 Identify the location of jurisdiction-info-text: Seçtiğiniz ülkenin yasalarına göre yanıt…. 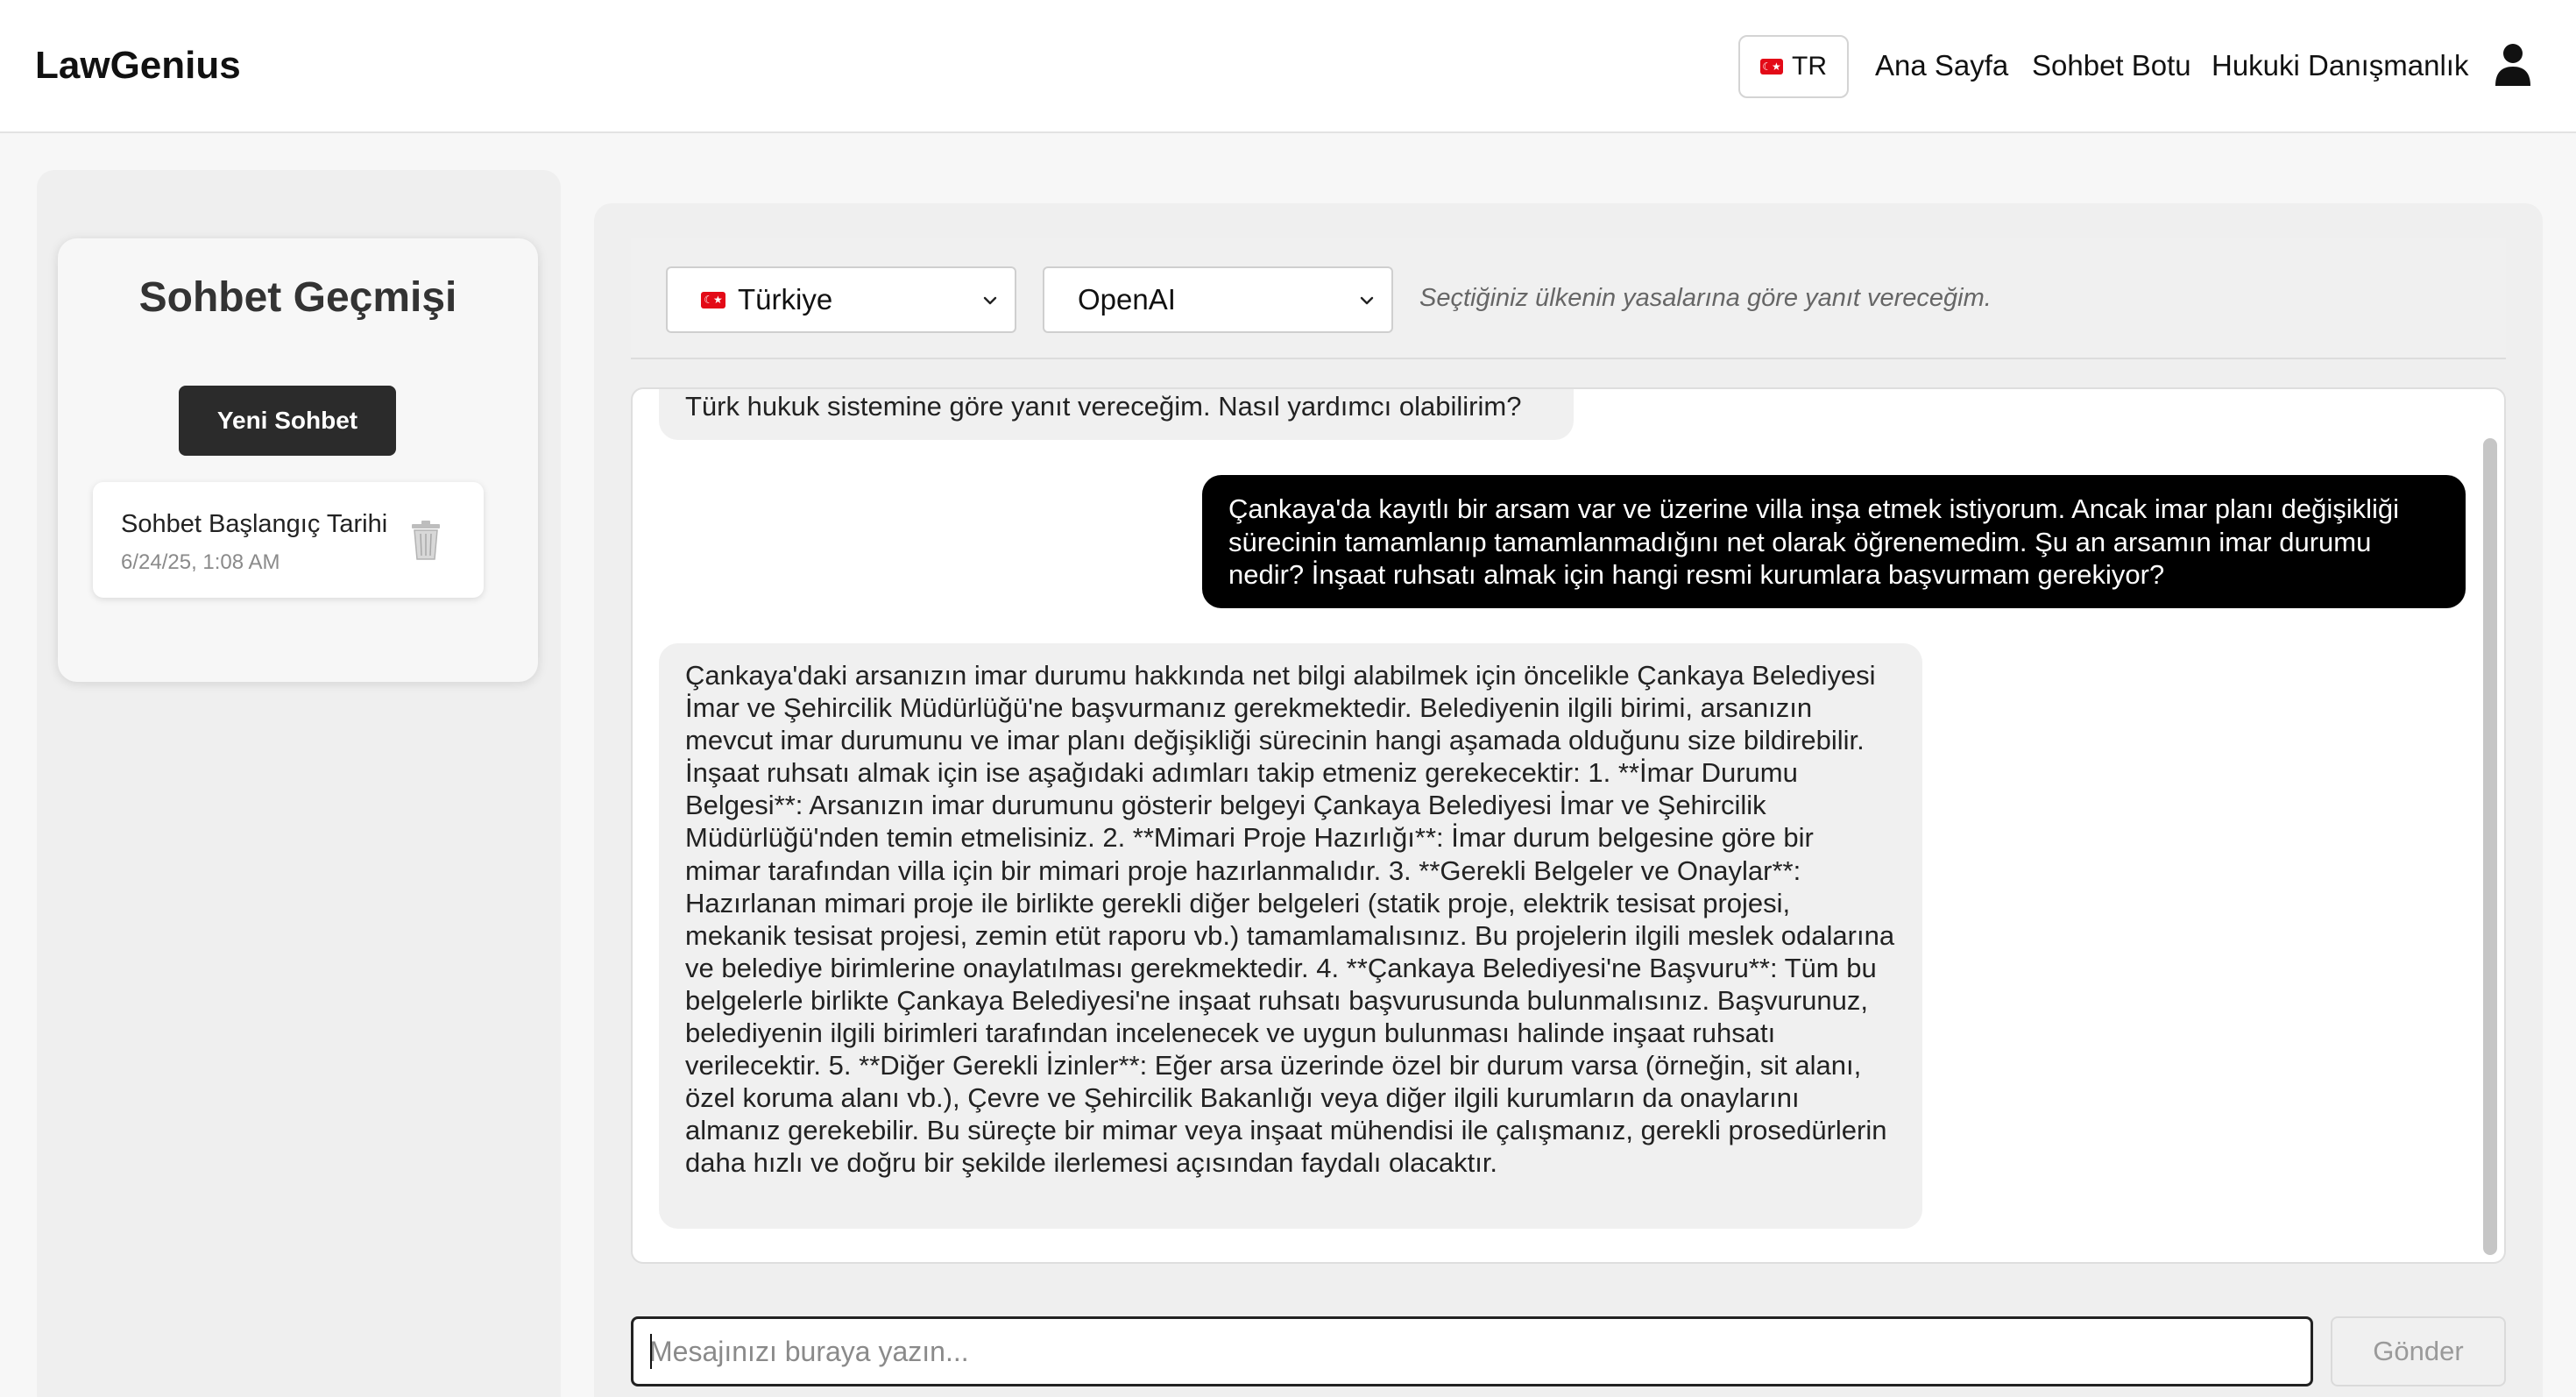
(1705, 298).